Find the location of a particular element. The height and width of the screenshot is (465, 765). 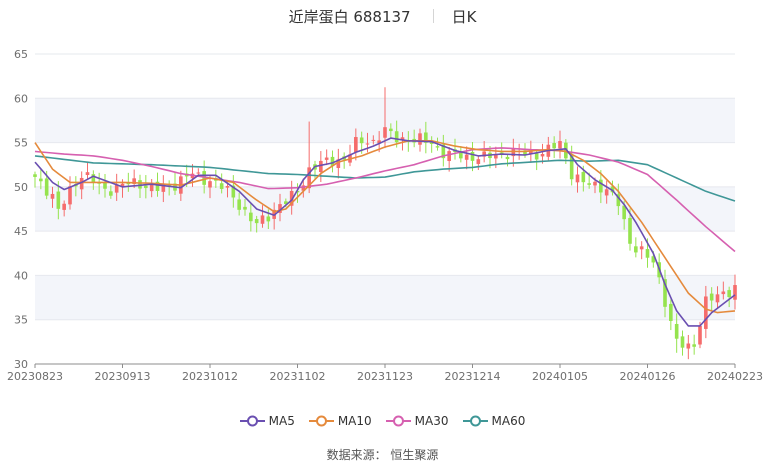

y-tick-label: 40 is located at coordinates (21, 275).